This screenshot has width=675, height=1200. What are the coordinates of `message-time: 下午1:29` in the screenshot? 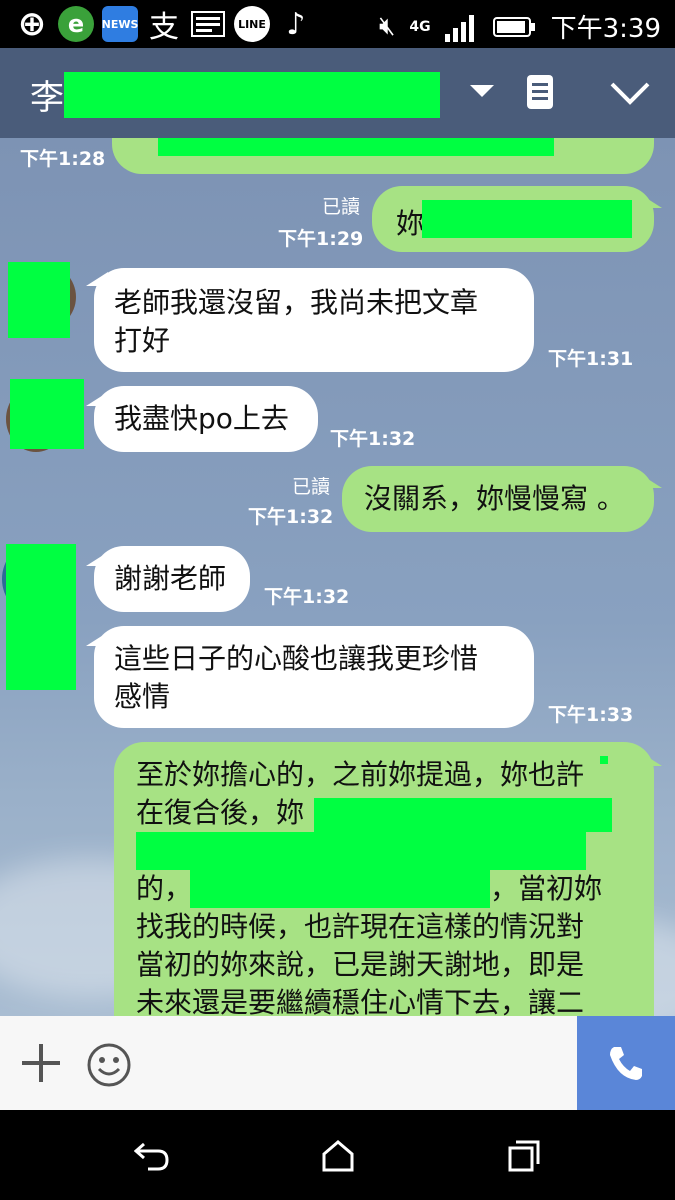 It's located at (321, 239).